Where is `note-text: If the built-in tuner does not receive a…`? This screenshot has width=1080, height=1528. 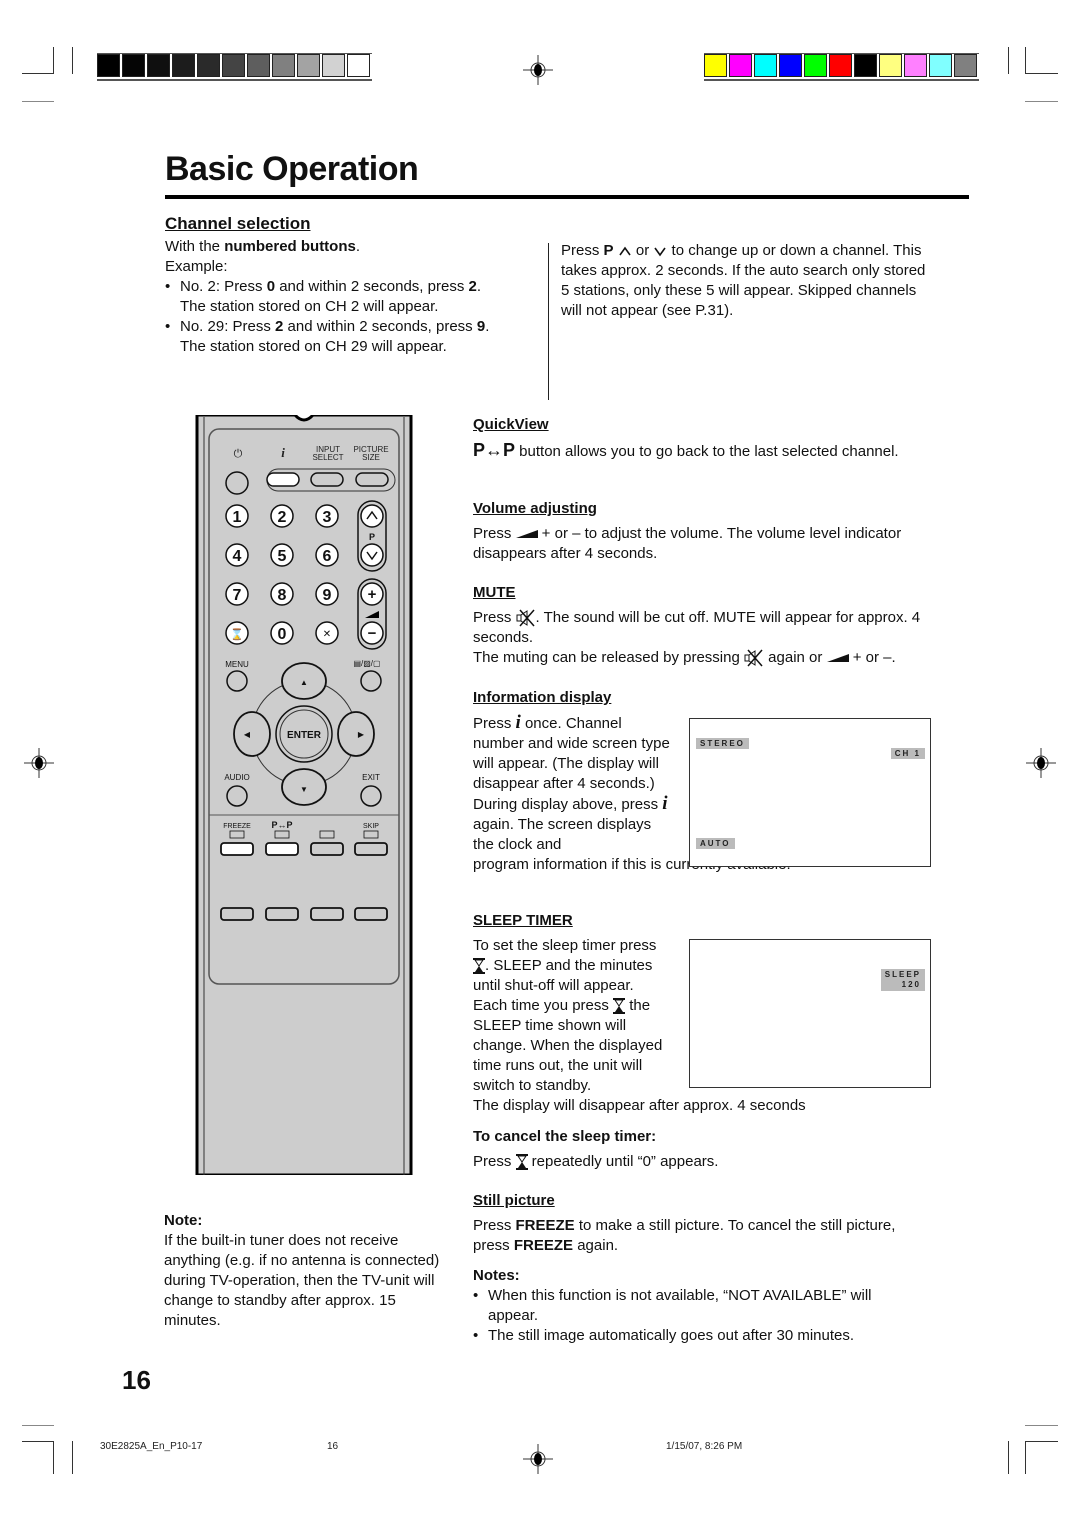 note-text: If the built-in tuner does not receive a… is located at coordinates (302, 1280).